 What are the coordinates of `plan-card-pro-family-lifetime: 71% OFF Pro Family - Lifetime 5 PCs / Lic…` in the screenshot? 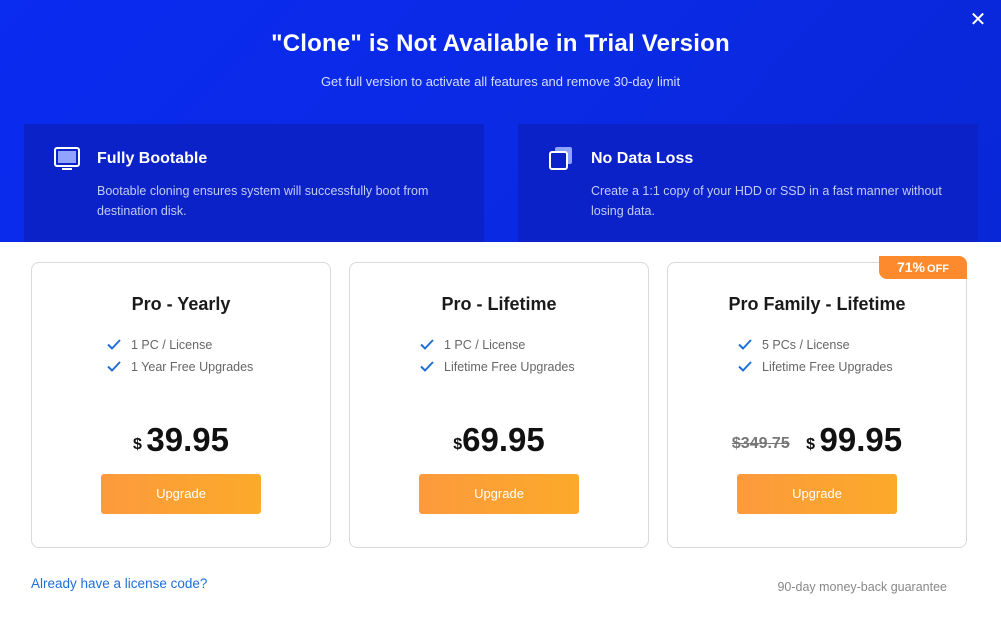 It's located at (817, 402).